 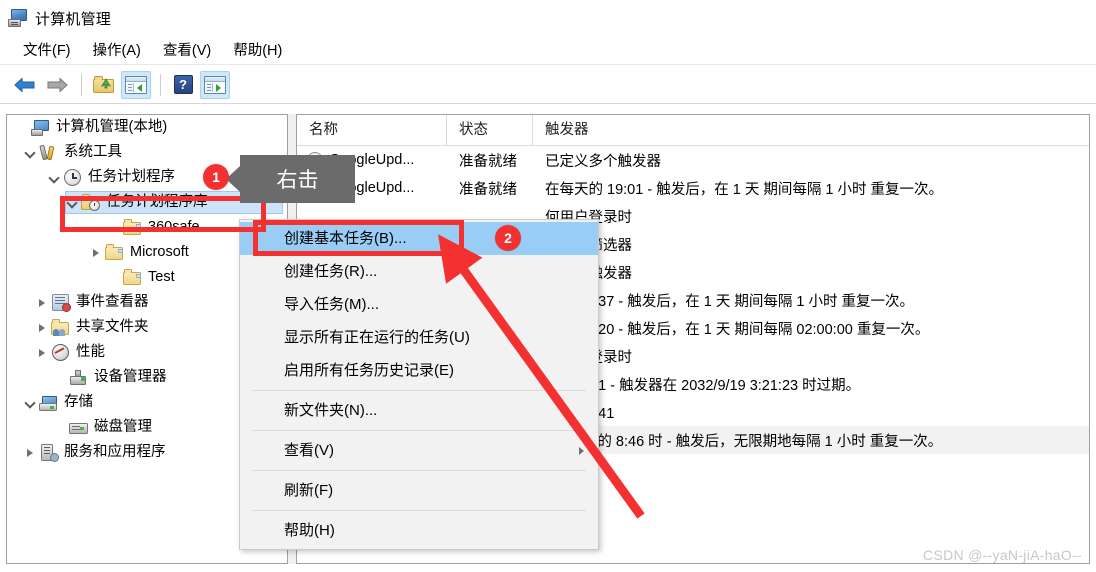 What do you see at coordinates (115, 452) in the screenshot?
I see `tree-item-label: 服务和应用程序` at bounding box center [115, 452].